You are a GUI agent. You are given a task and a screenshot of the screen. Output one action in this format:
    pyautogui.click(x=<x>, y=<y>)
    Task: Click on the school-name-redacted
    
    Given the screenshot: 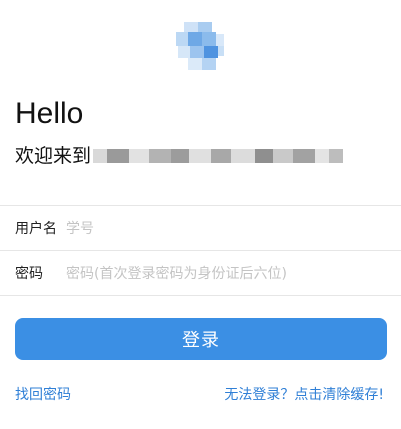 What is the action you would take?
    pyautogui.click(x=218, y=156)
    